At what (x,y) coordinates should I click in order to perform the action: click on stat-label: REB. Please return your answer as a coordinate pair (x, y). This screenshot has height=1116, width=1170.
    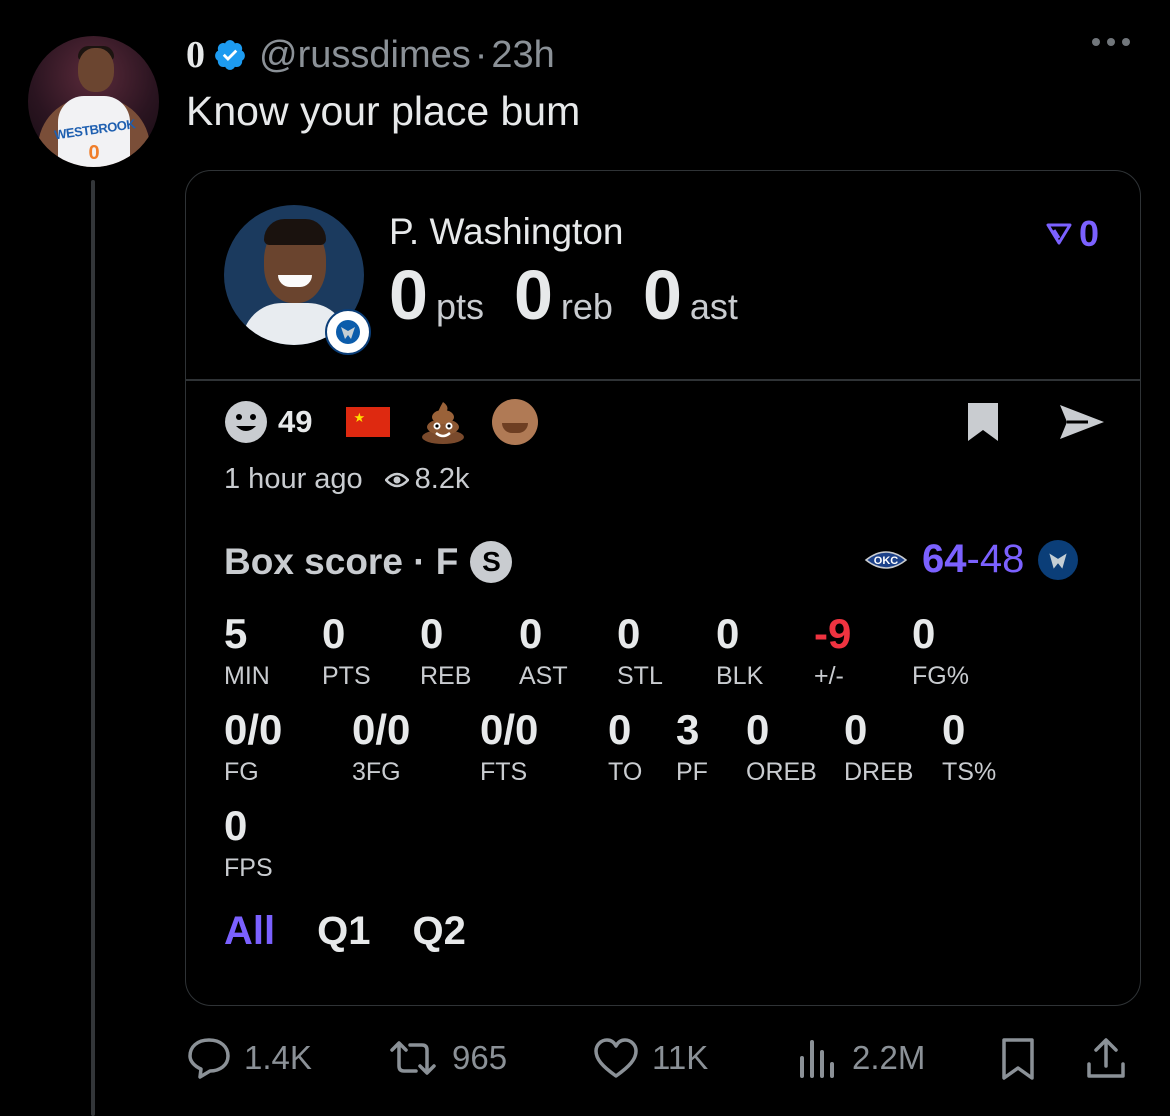
    Looking at the image, I should click on (446, 676).